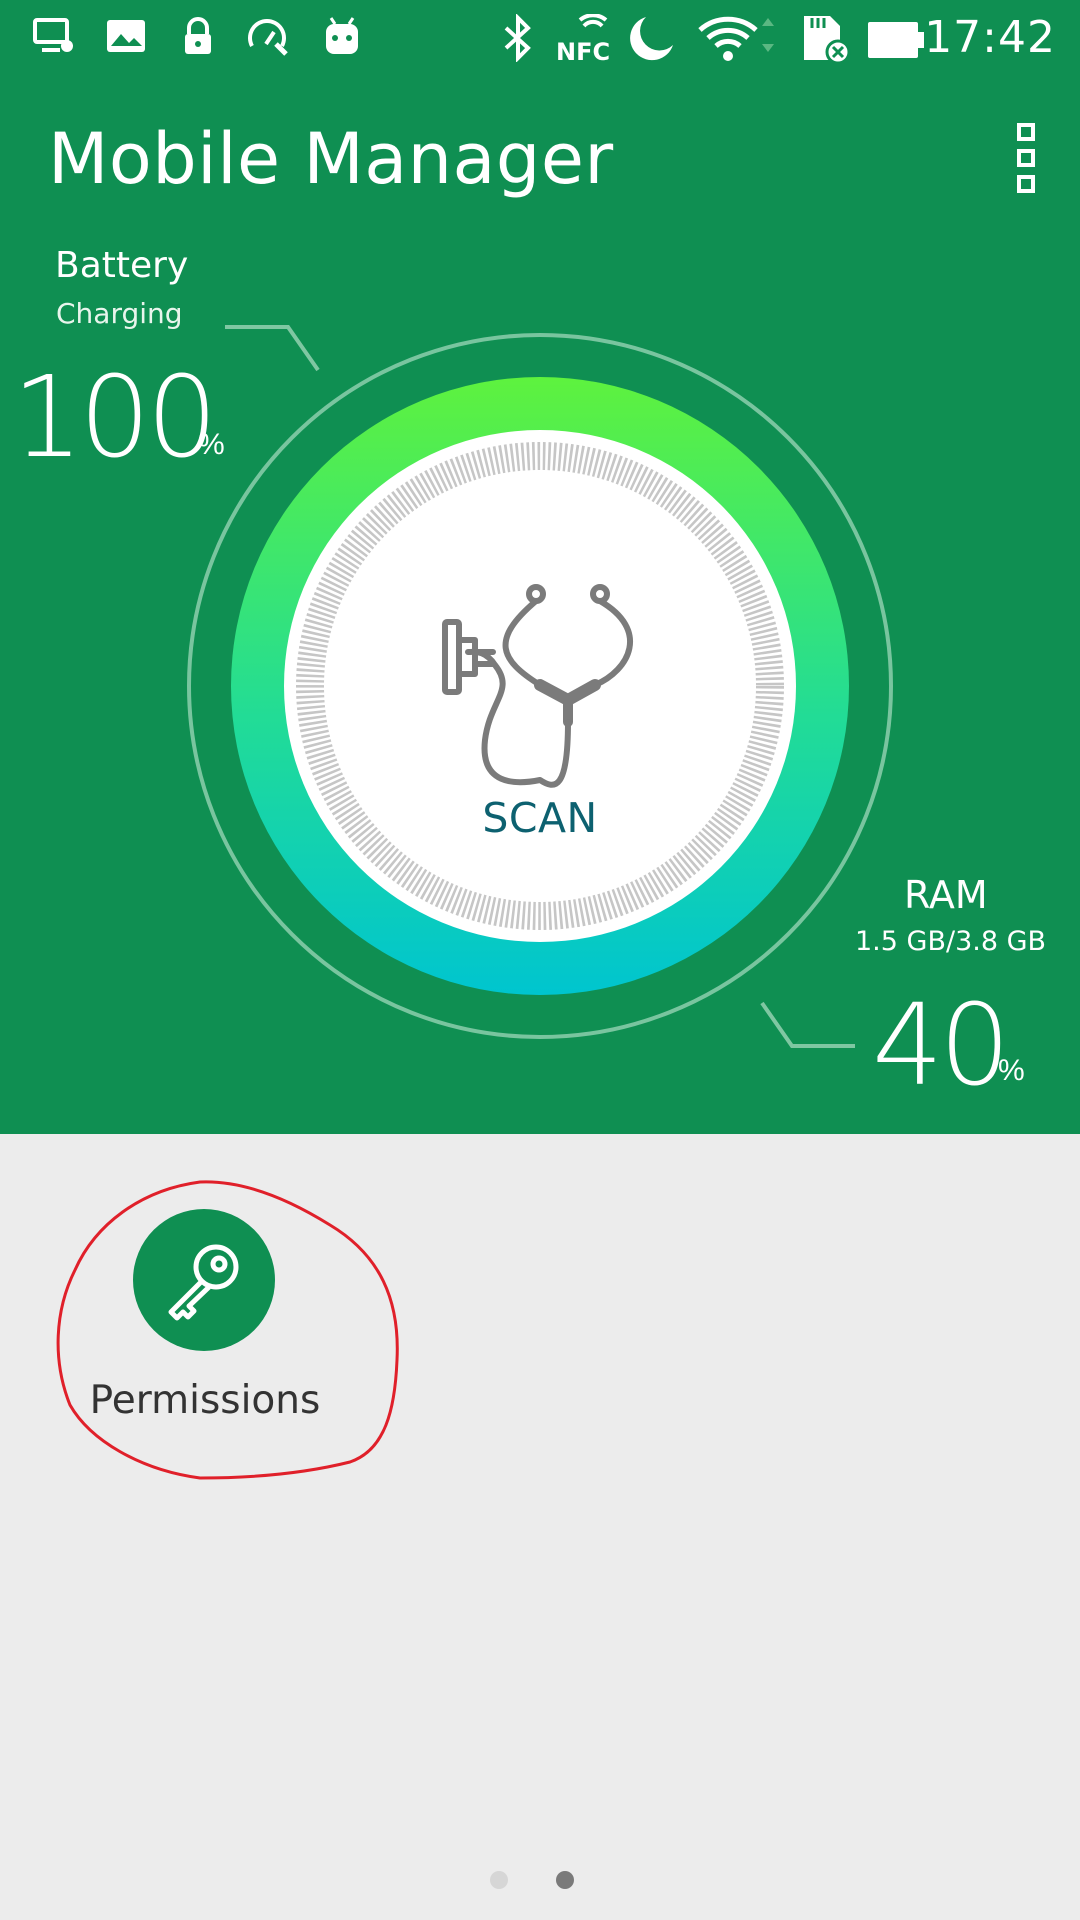 This screenshot has width=1080, height=1920. What do you see at coordinates (119, 313) in the screenshot?
I see `battery-status: Charging` at bounding box center [119, 313].